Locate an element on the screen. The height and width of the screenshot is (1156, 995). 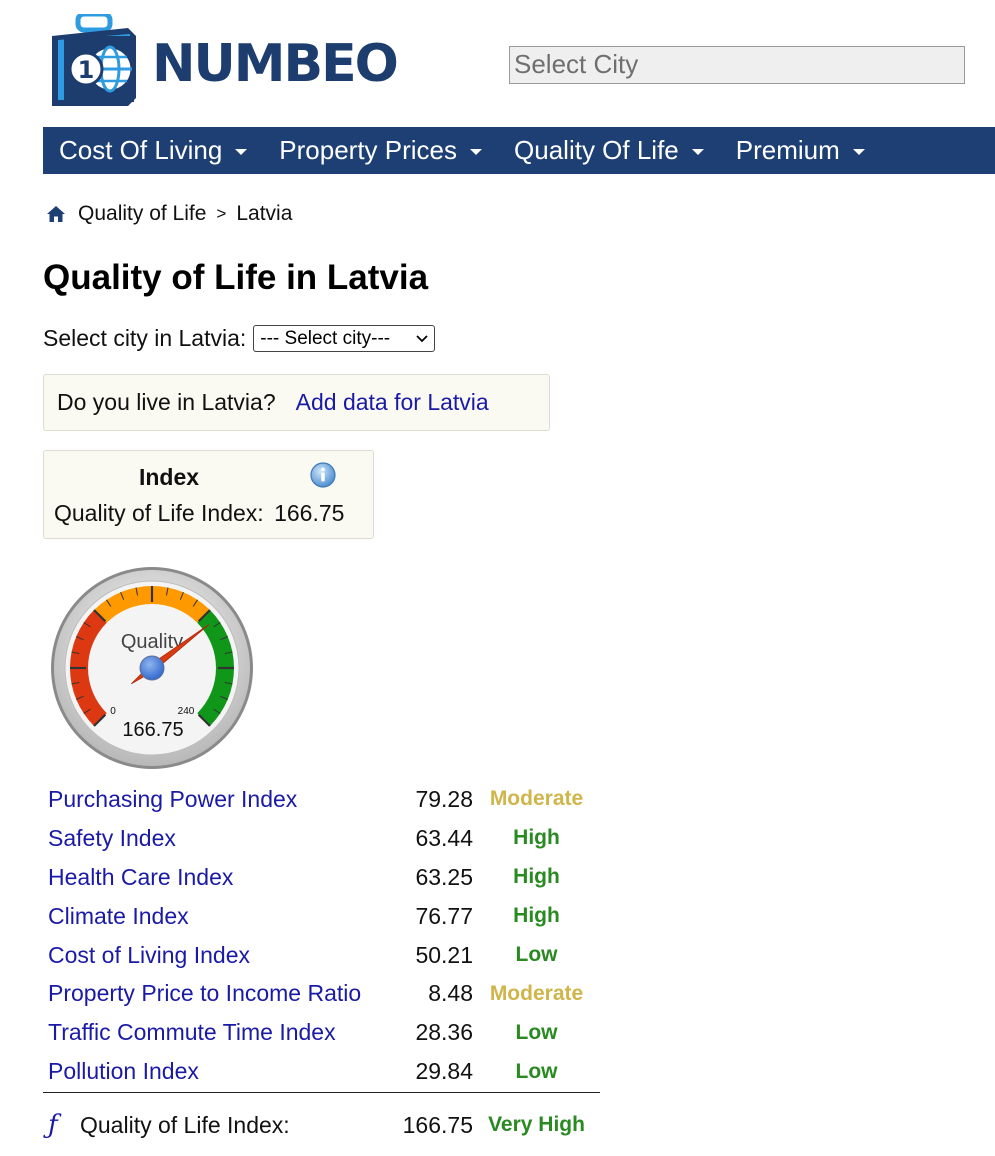
city-select-value: --- Select city--- is located at coordinates (325, 338).